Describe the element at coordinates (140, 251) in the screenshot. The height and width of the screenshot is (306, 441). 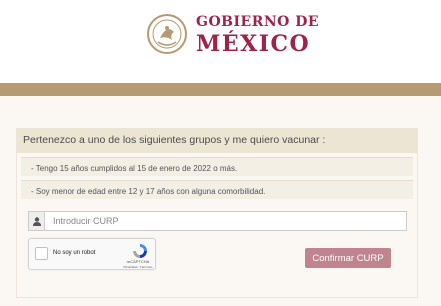
I see `recaptcha-logo-icon` at that location.